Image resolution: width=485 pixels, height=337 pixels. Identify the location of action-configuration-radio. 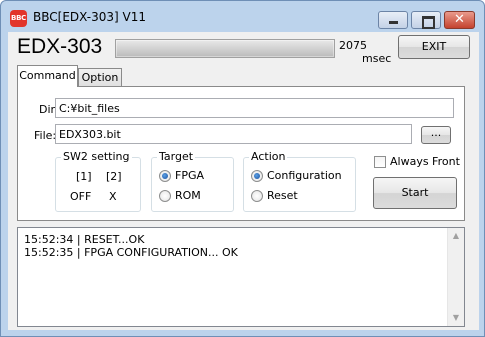
(257, 176).